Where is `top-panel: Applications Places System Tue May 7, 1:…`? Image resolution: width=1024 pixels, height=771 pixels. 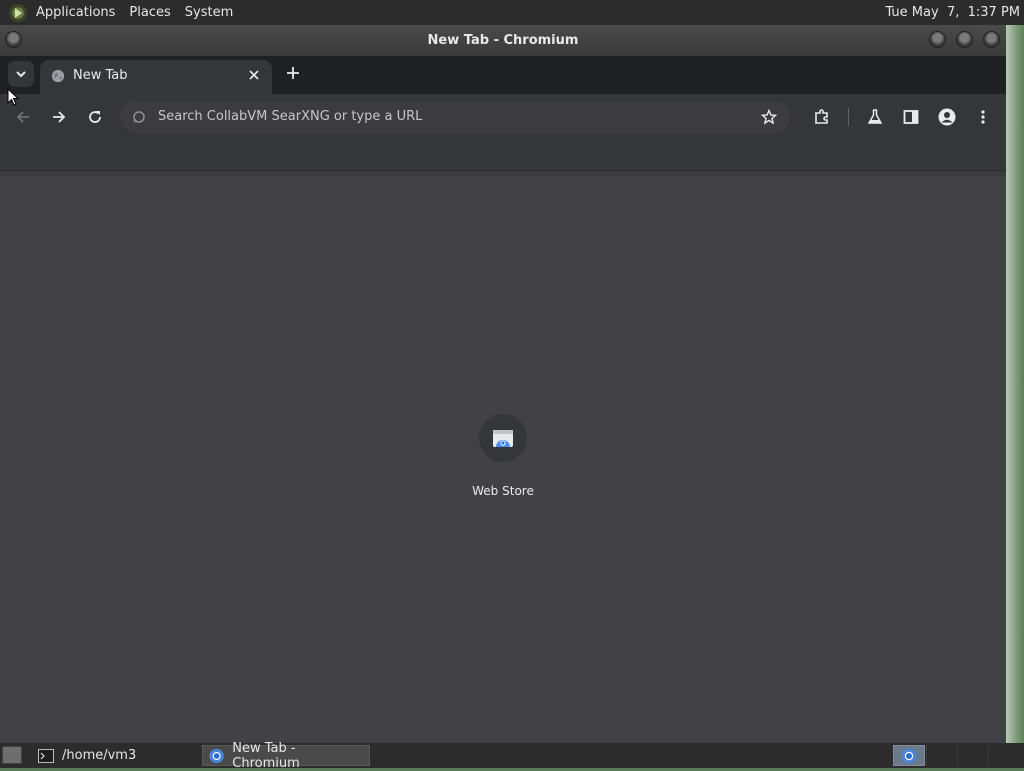
top-panel: Applications Places System Tue May 7, 1:… is located at coordinates (512, 12).